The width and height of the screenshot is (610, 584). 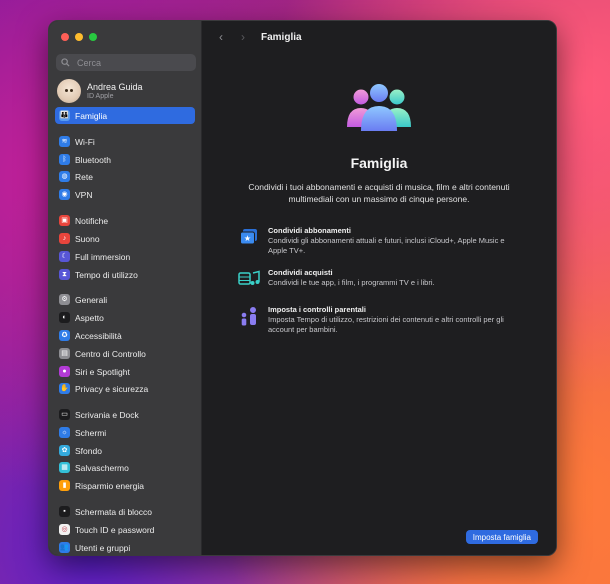 I want to click on subscriptions-icon: ★, so click(x=249, y=237).